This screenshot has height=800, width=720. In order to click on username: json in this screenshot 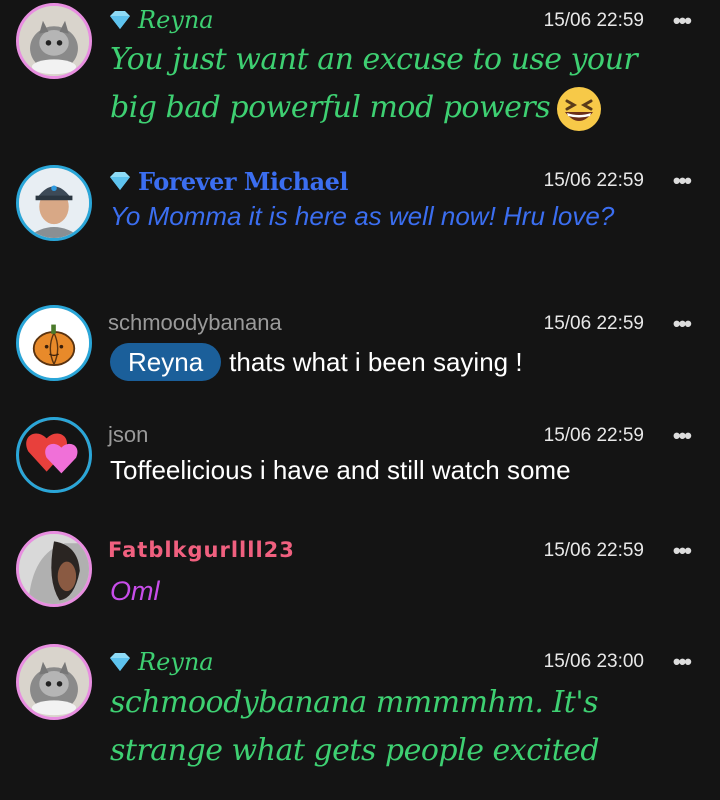, I will do `click(128, 435)`.